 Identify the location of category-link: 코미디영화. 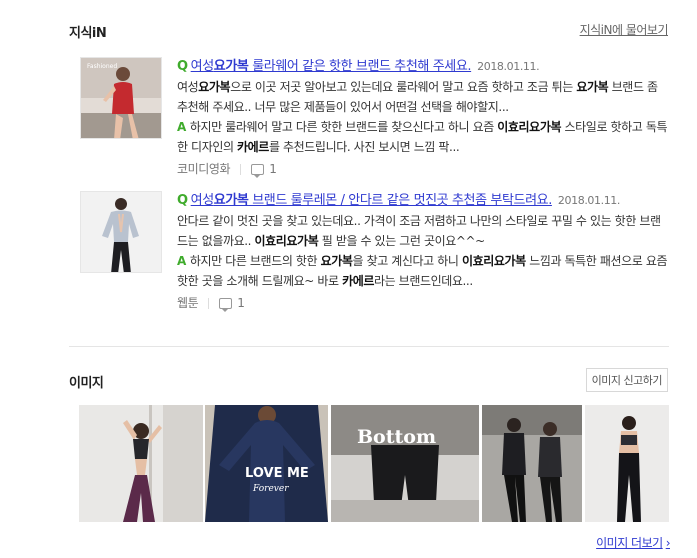
(204, 169).